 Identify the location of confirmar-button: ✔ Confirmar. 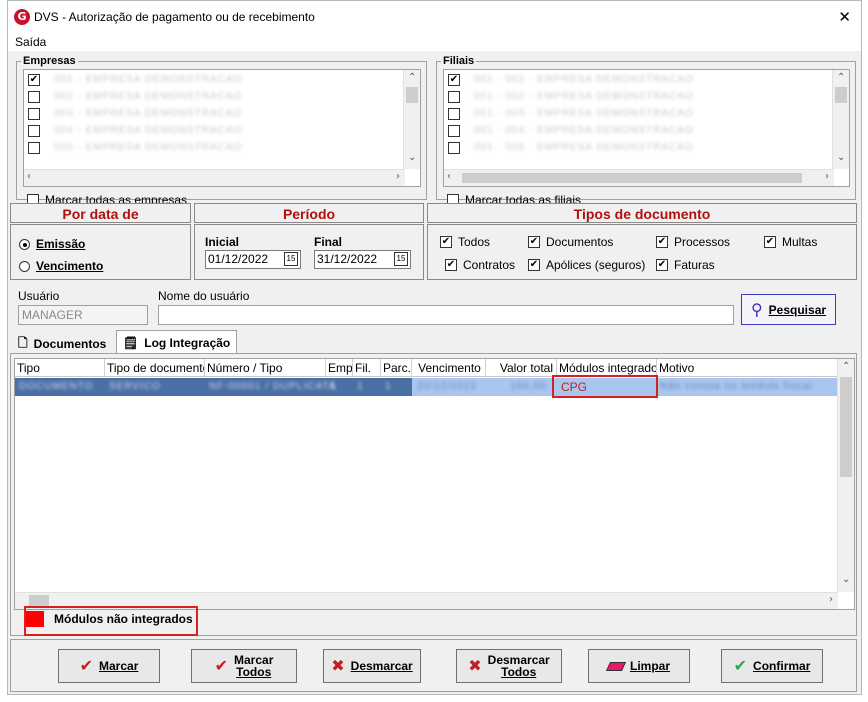
(772, 666).